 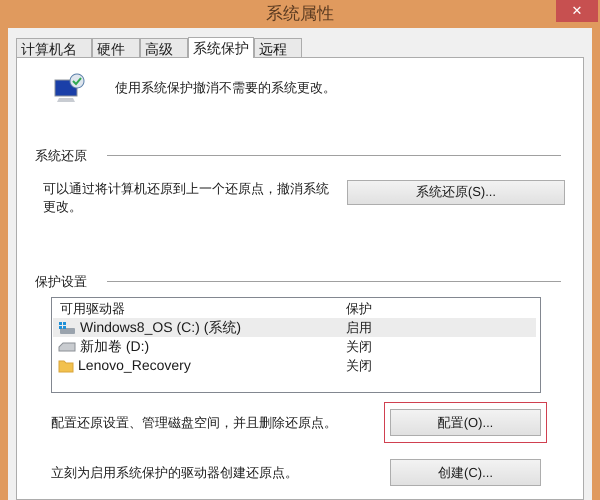 I want to click on tab: 硬件, so click(x=116, y=47).